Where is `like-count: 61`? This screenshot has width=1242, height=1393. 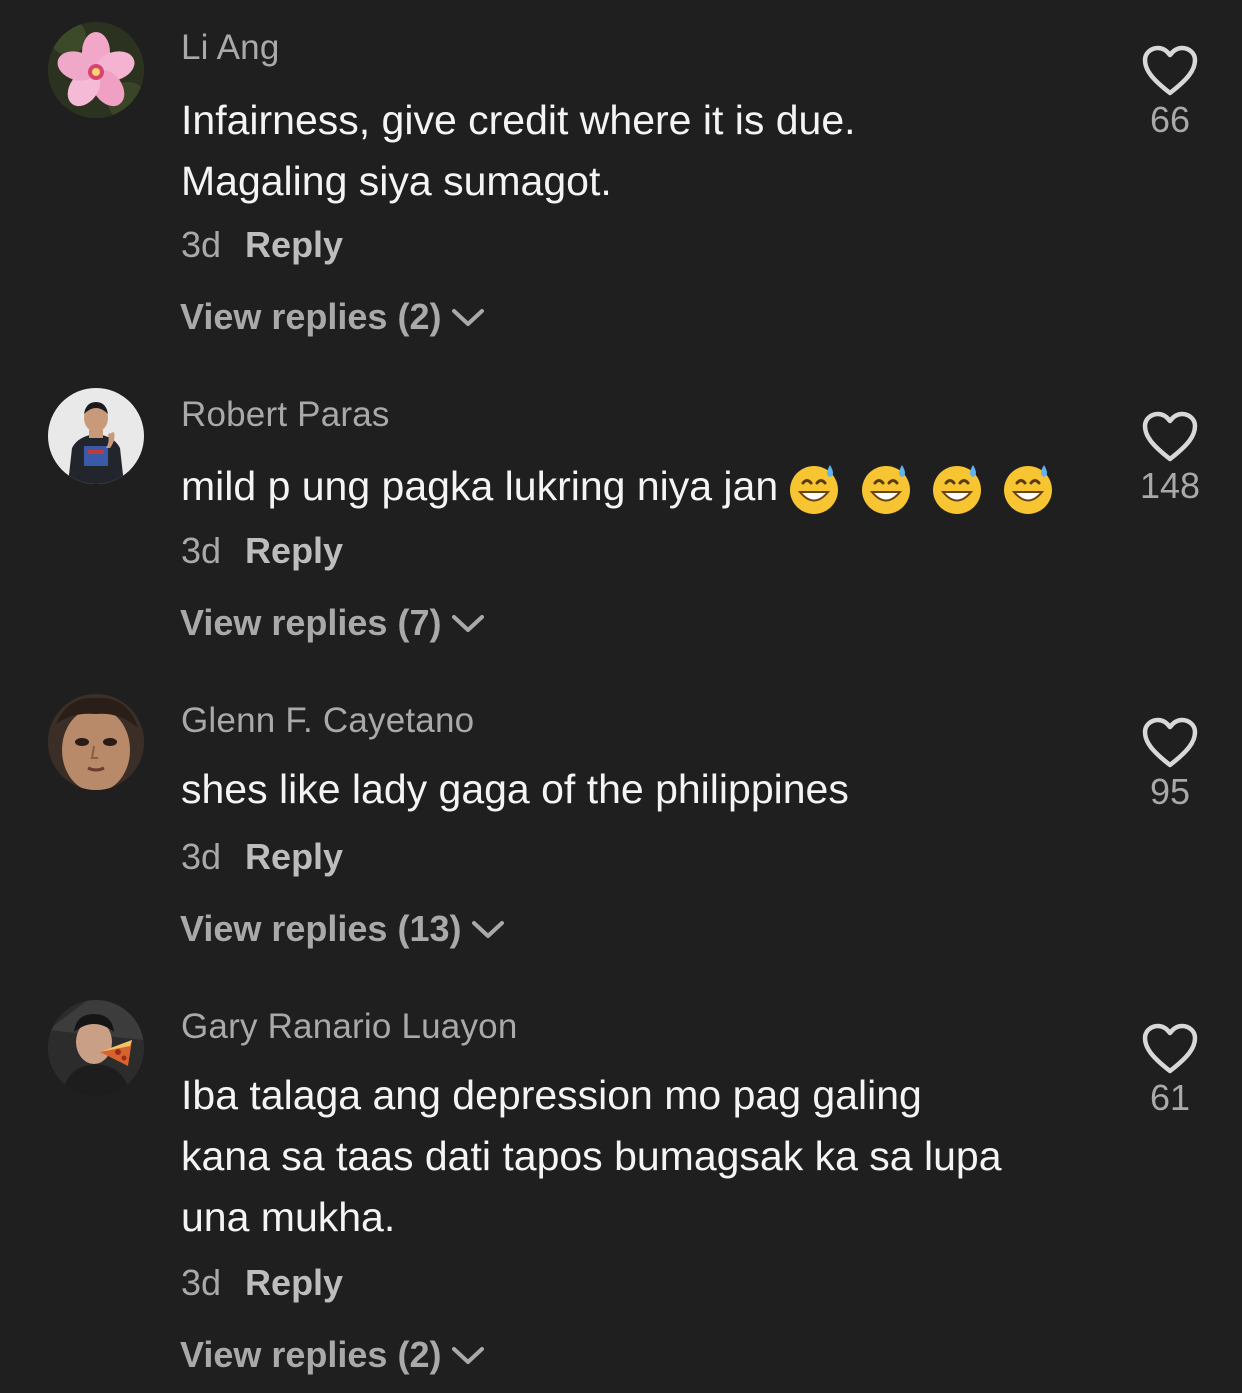 like-count: 61 is located at coordinates (1170, 1097).